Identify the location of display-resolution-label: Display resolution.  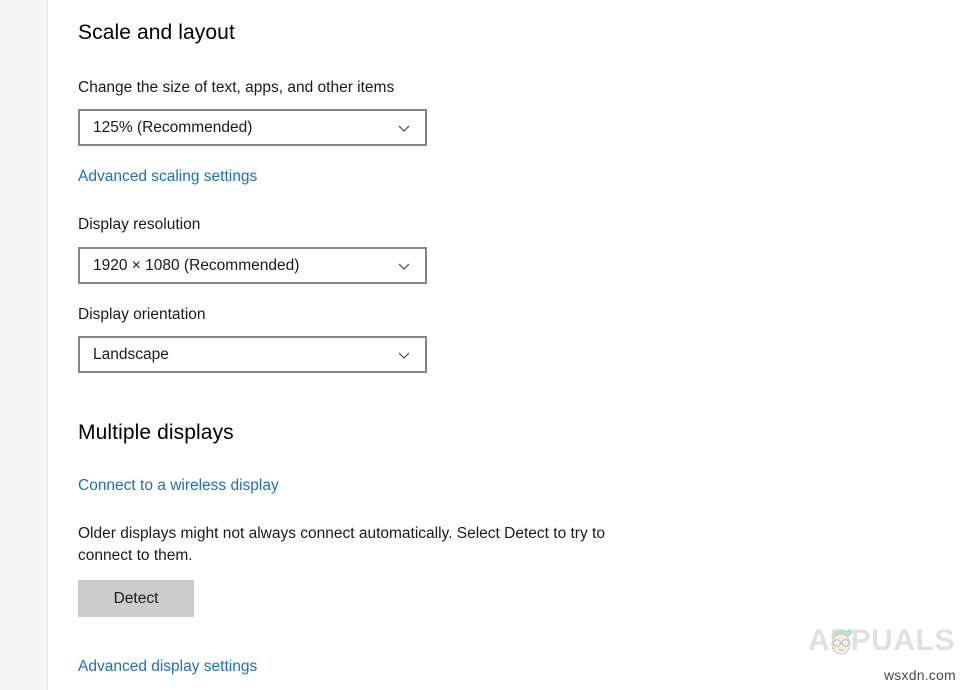
(139, 224).